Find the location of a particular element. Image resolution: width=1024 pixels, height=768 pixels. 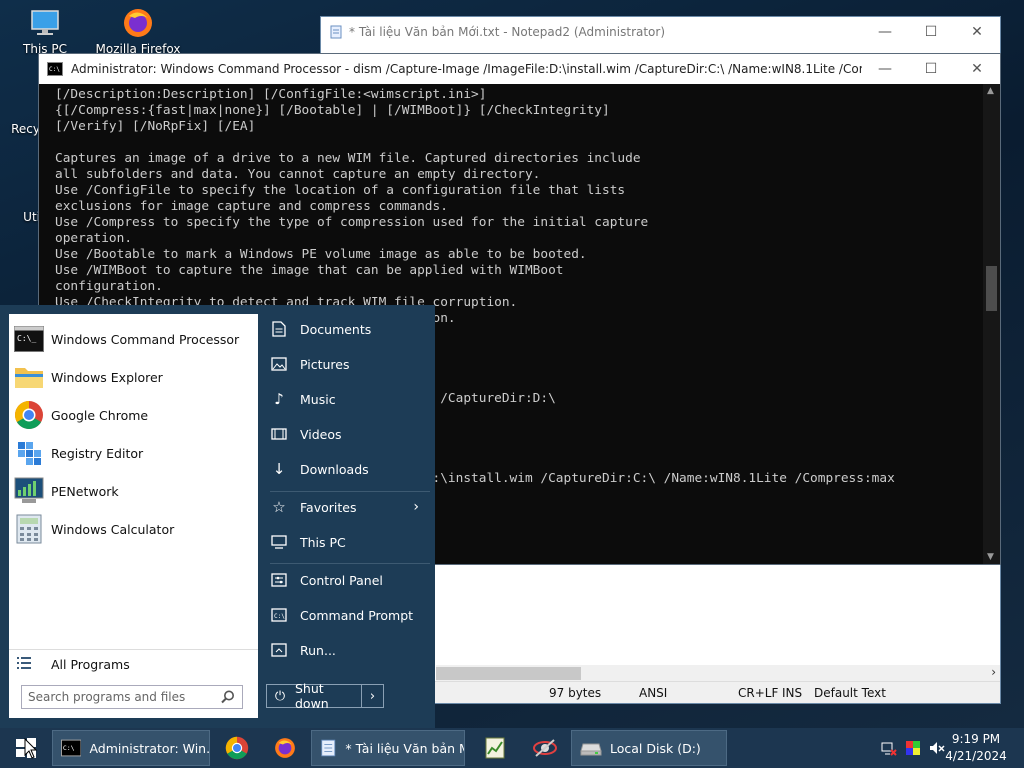

status-eol: CR+LF is located at coordinates (758, 693).